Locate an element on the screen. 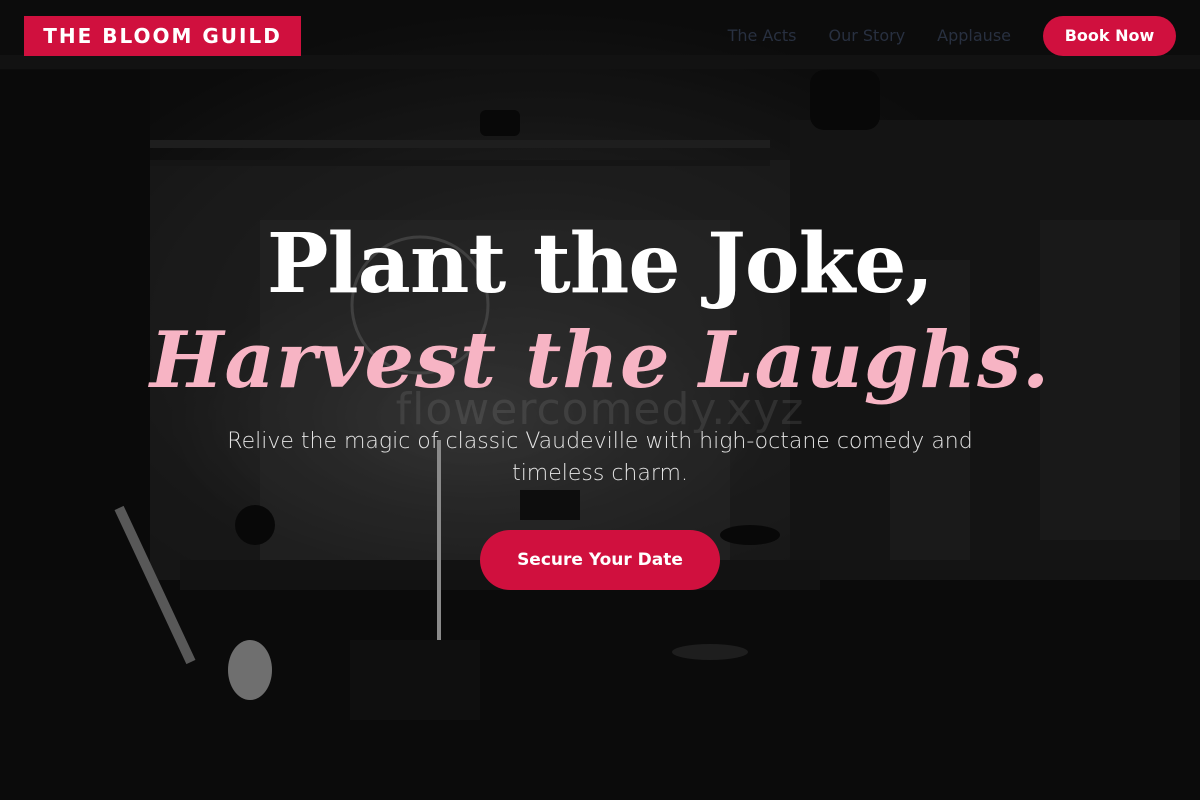 The width and height of the screenshot is (1200, 800). hero-headline-line1: Plant the Joke, is located at coordinates (600, 264).